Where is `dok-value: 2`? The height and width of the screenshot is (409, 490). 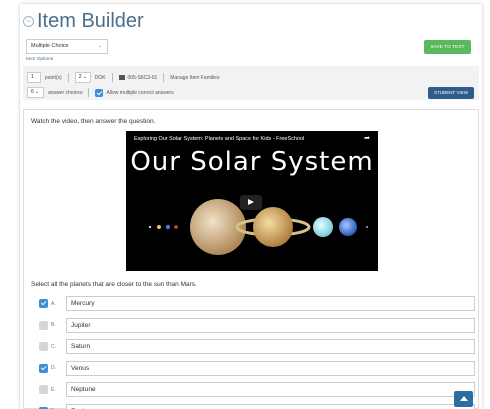 dok-value: 2 is located at coordinates (80, 77).